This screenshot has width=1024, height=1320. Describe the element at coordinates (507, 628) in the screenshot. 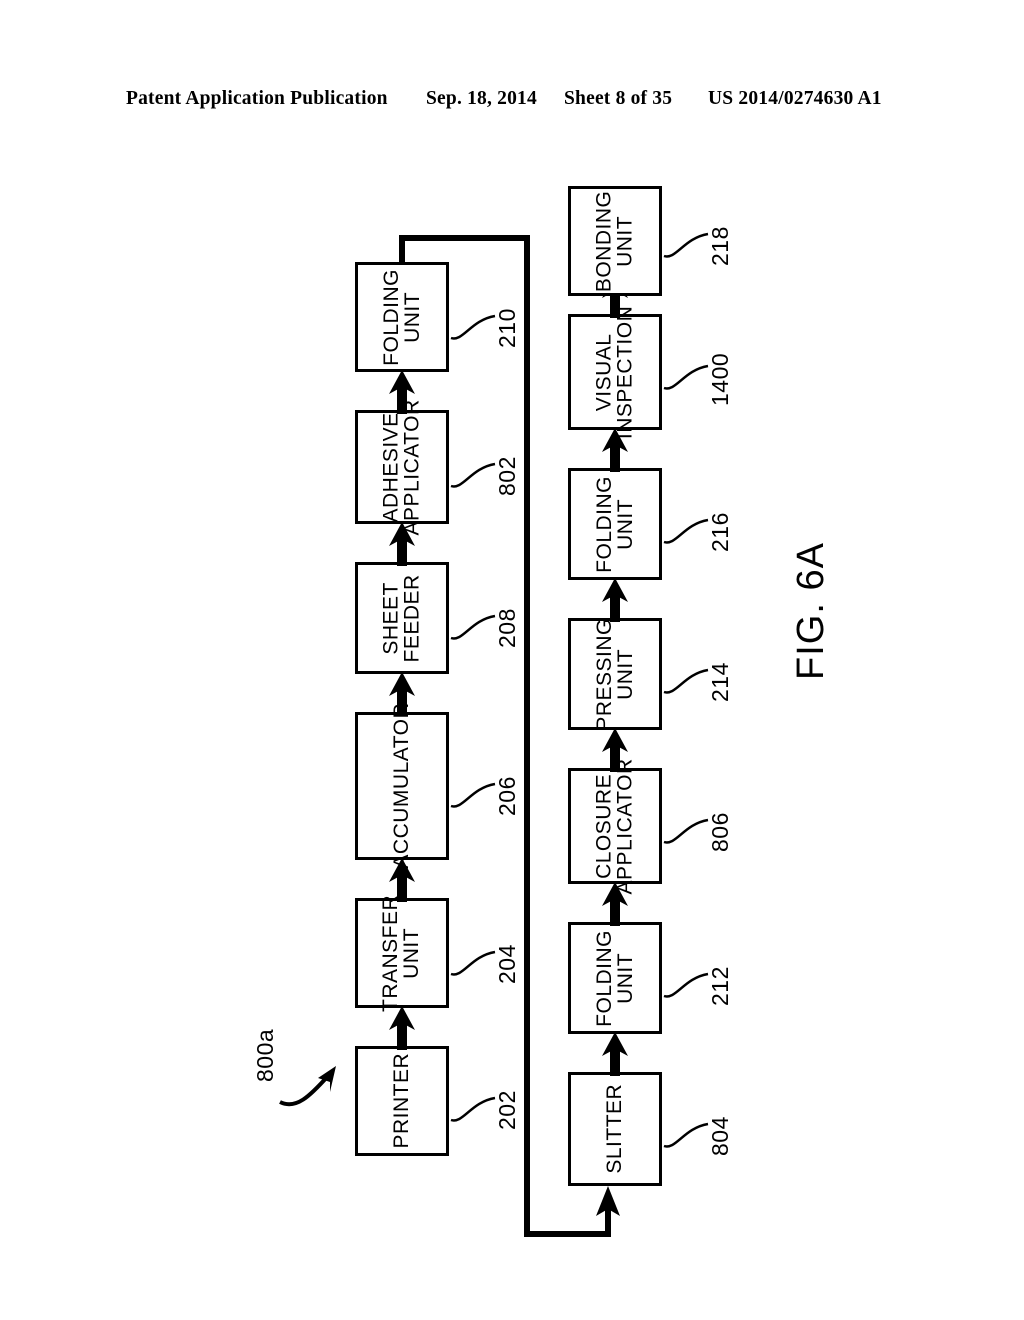

I see `ref-numeral-208: 208` at that location.